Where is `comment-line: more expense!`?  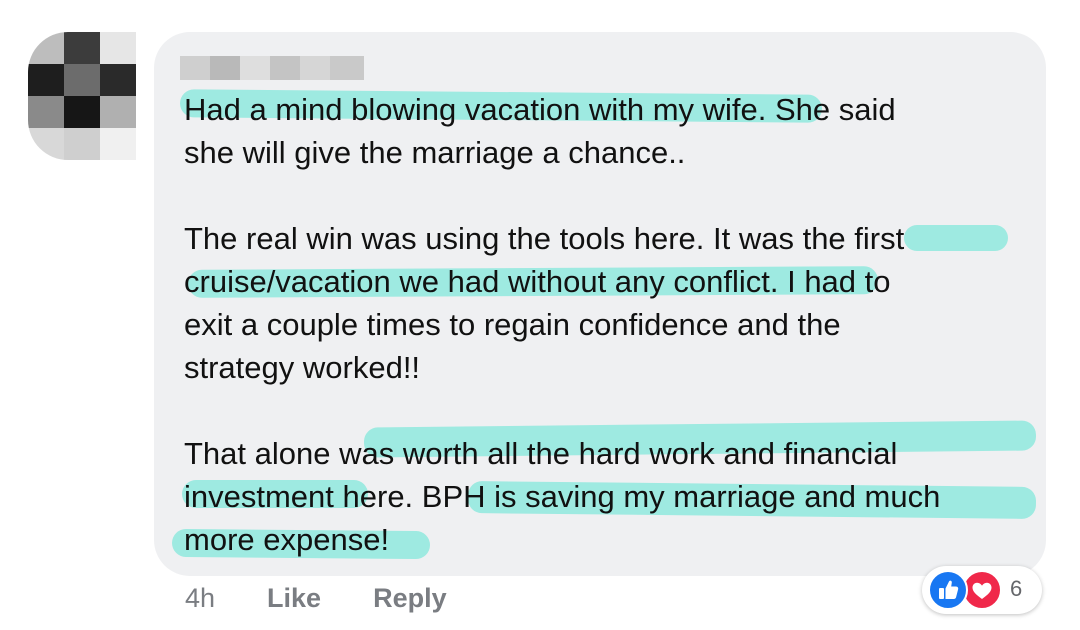
comment-line: more expense! is located at coordinates (287, 539).